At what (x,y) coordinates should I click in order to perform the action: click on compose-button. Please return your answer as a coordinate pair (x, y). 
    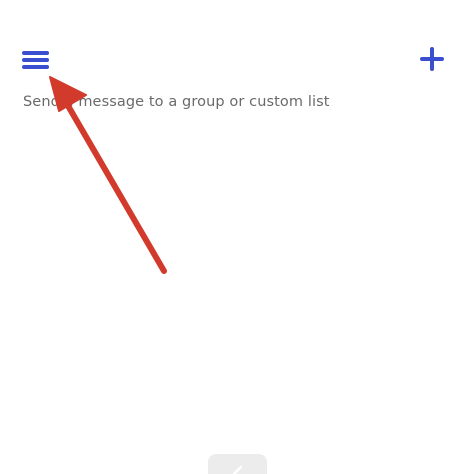
    Looking at the image, I should click on (237, 464).